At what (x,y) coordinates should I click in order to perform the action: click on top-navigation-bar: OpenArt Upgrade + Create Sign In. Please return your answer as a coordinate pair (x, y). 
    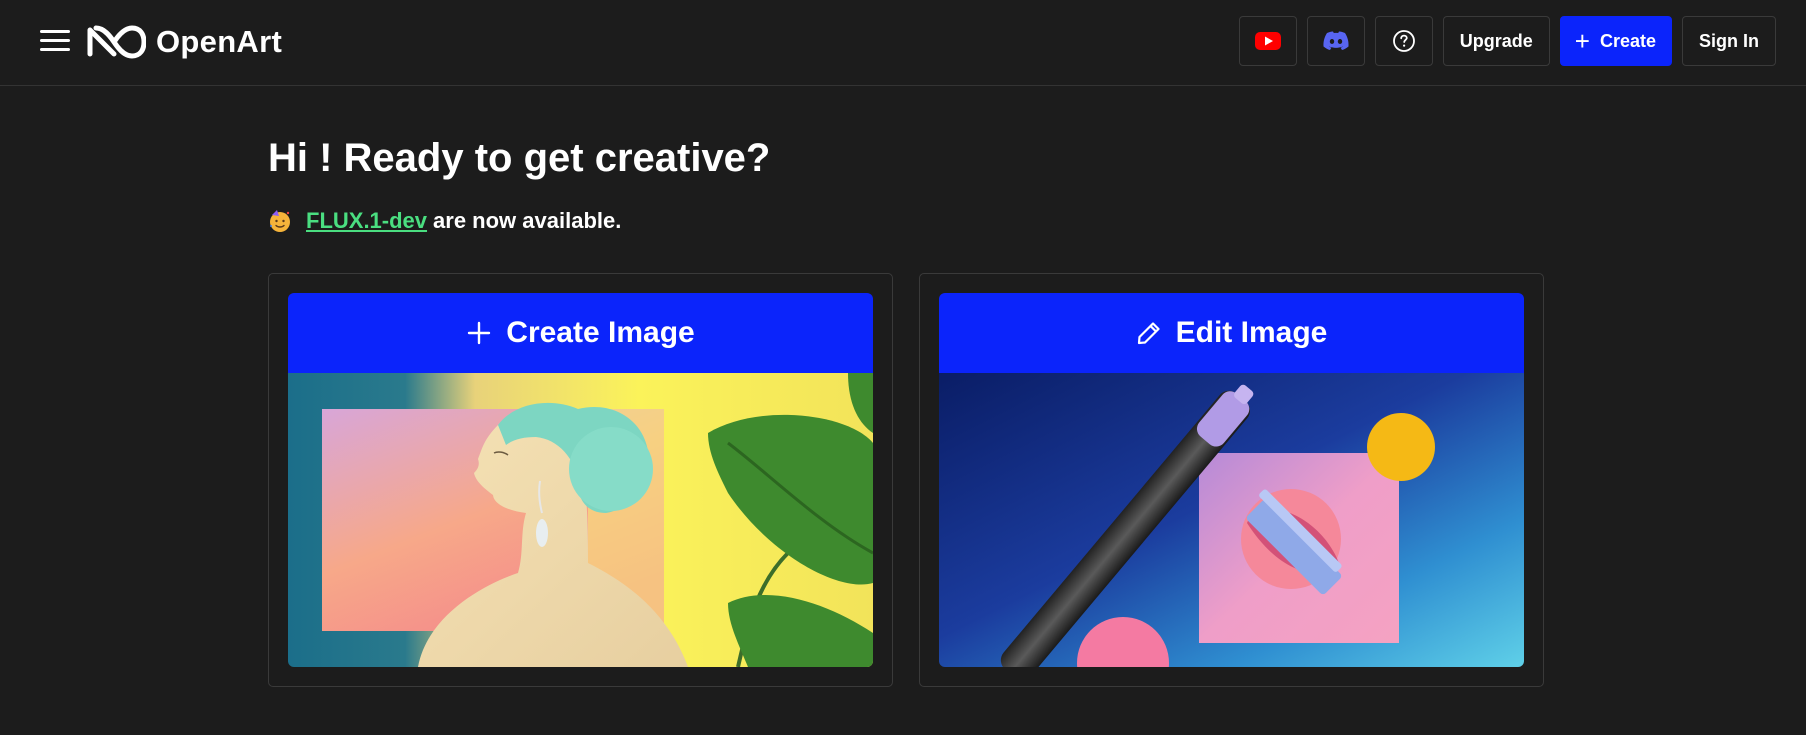
    Looking at the image, I should click on (903, 43).